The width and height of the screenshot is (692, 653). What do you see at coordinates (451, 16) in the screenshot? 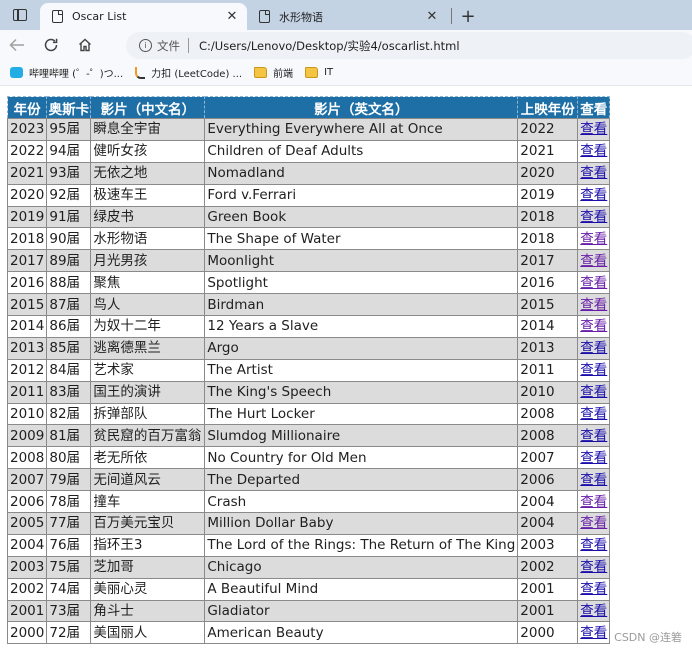
I see `tab-divider` at bounding box center [451, 16].